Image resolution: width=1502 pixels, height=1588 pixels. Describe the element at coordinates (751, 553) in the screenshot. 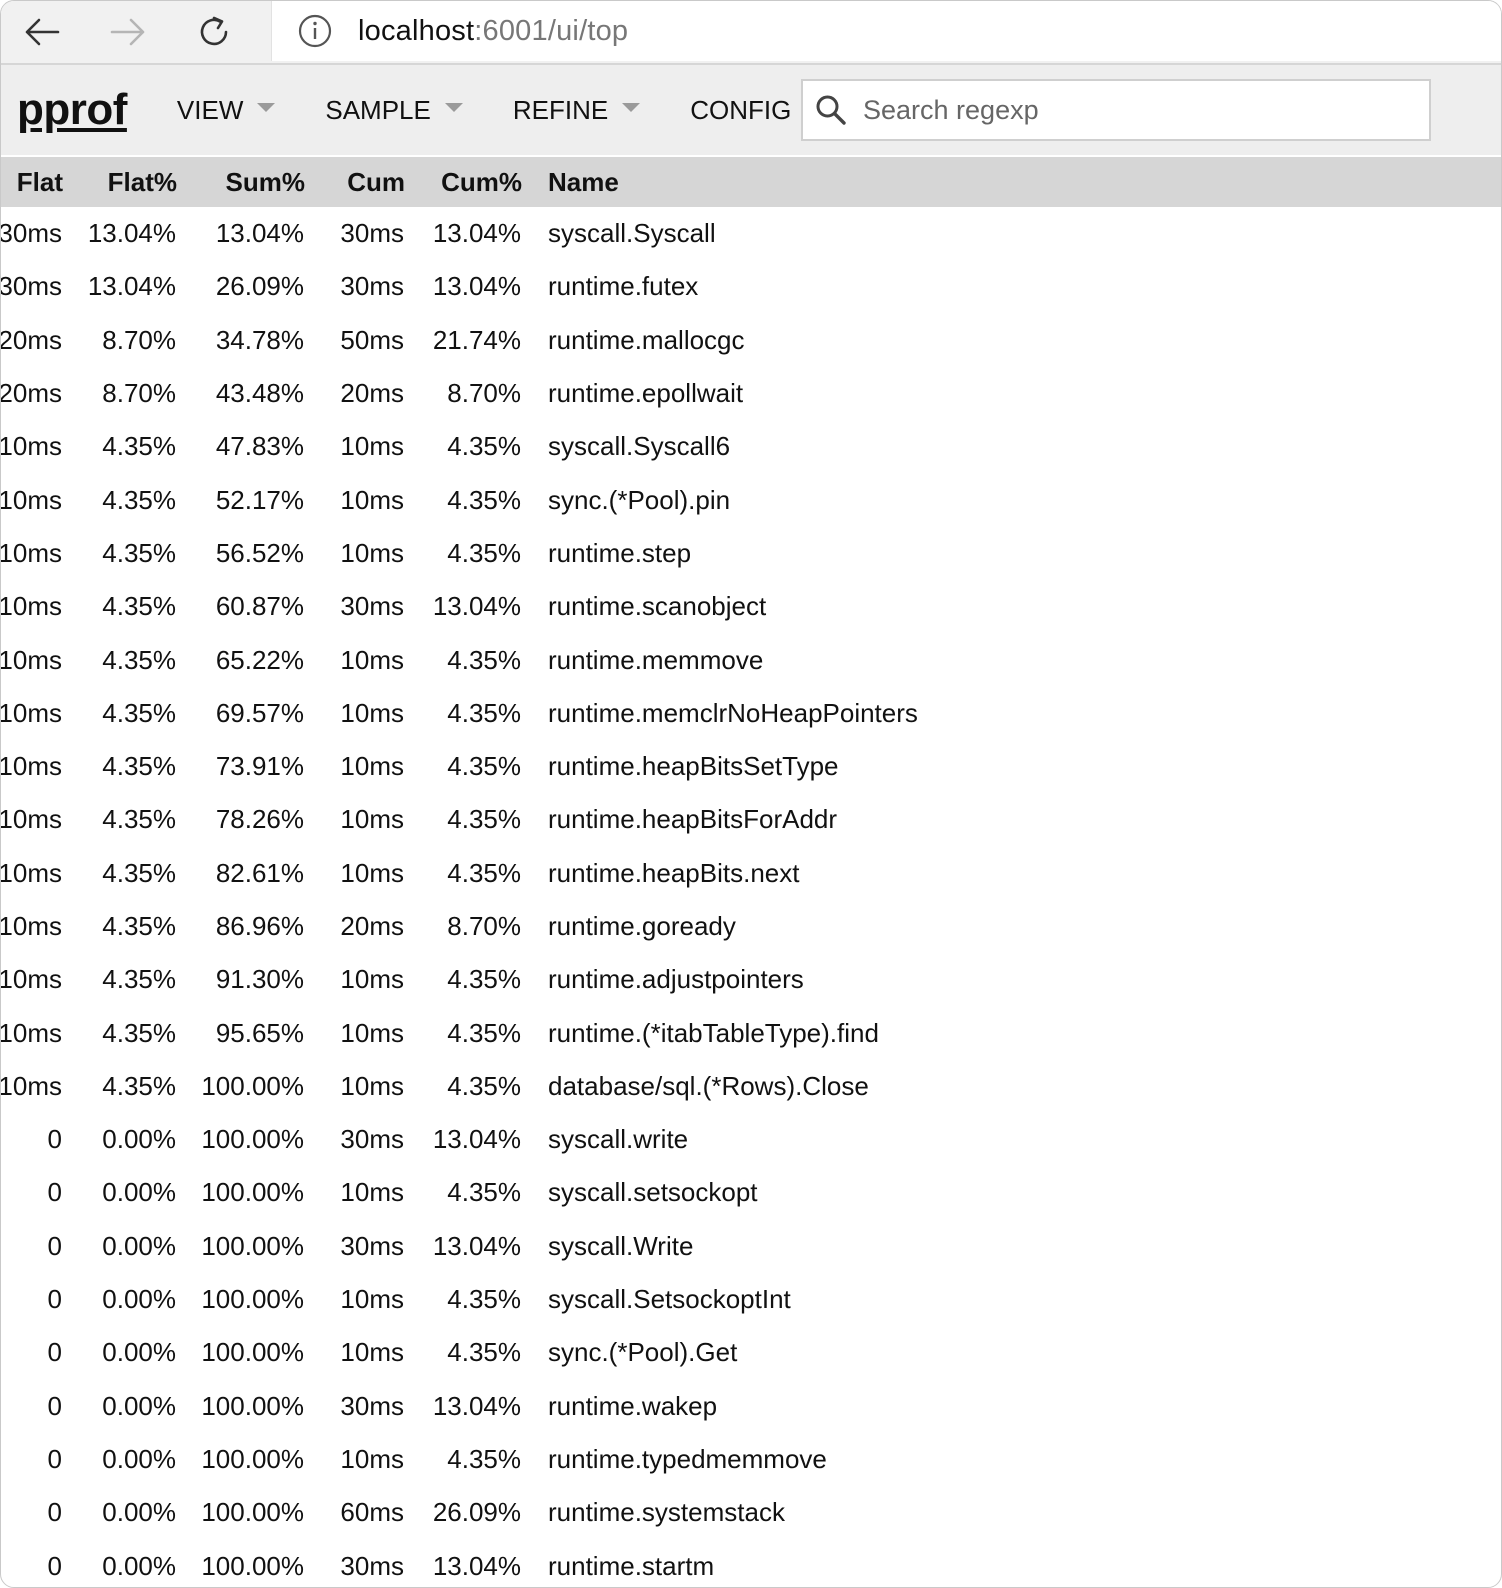

I see `table-row: 10ms 4.35% 56.52% 10ms 4.35% runtime.step` at that location.